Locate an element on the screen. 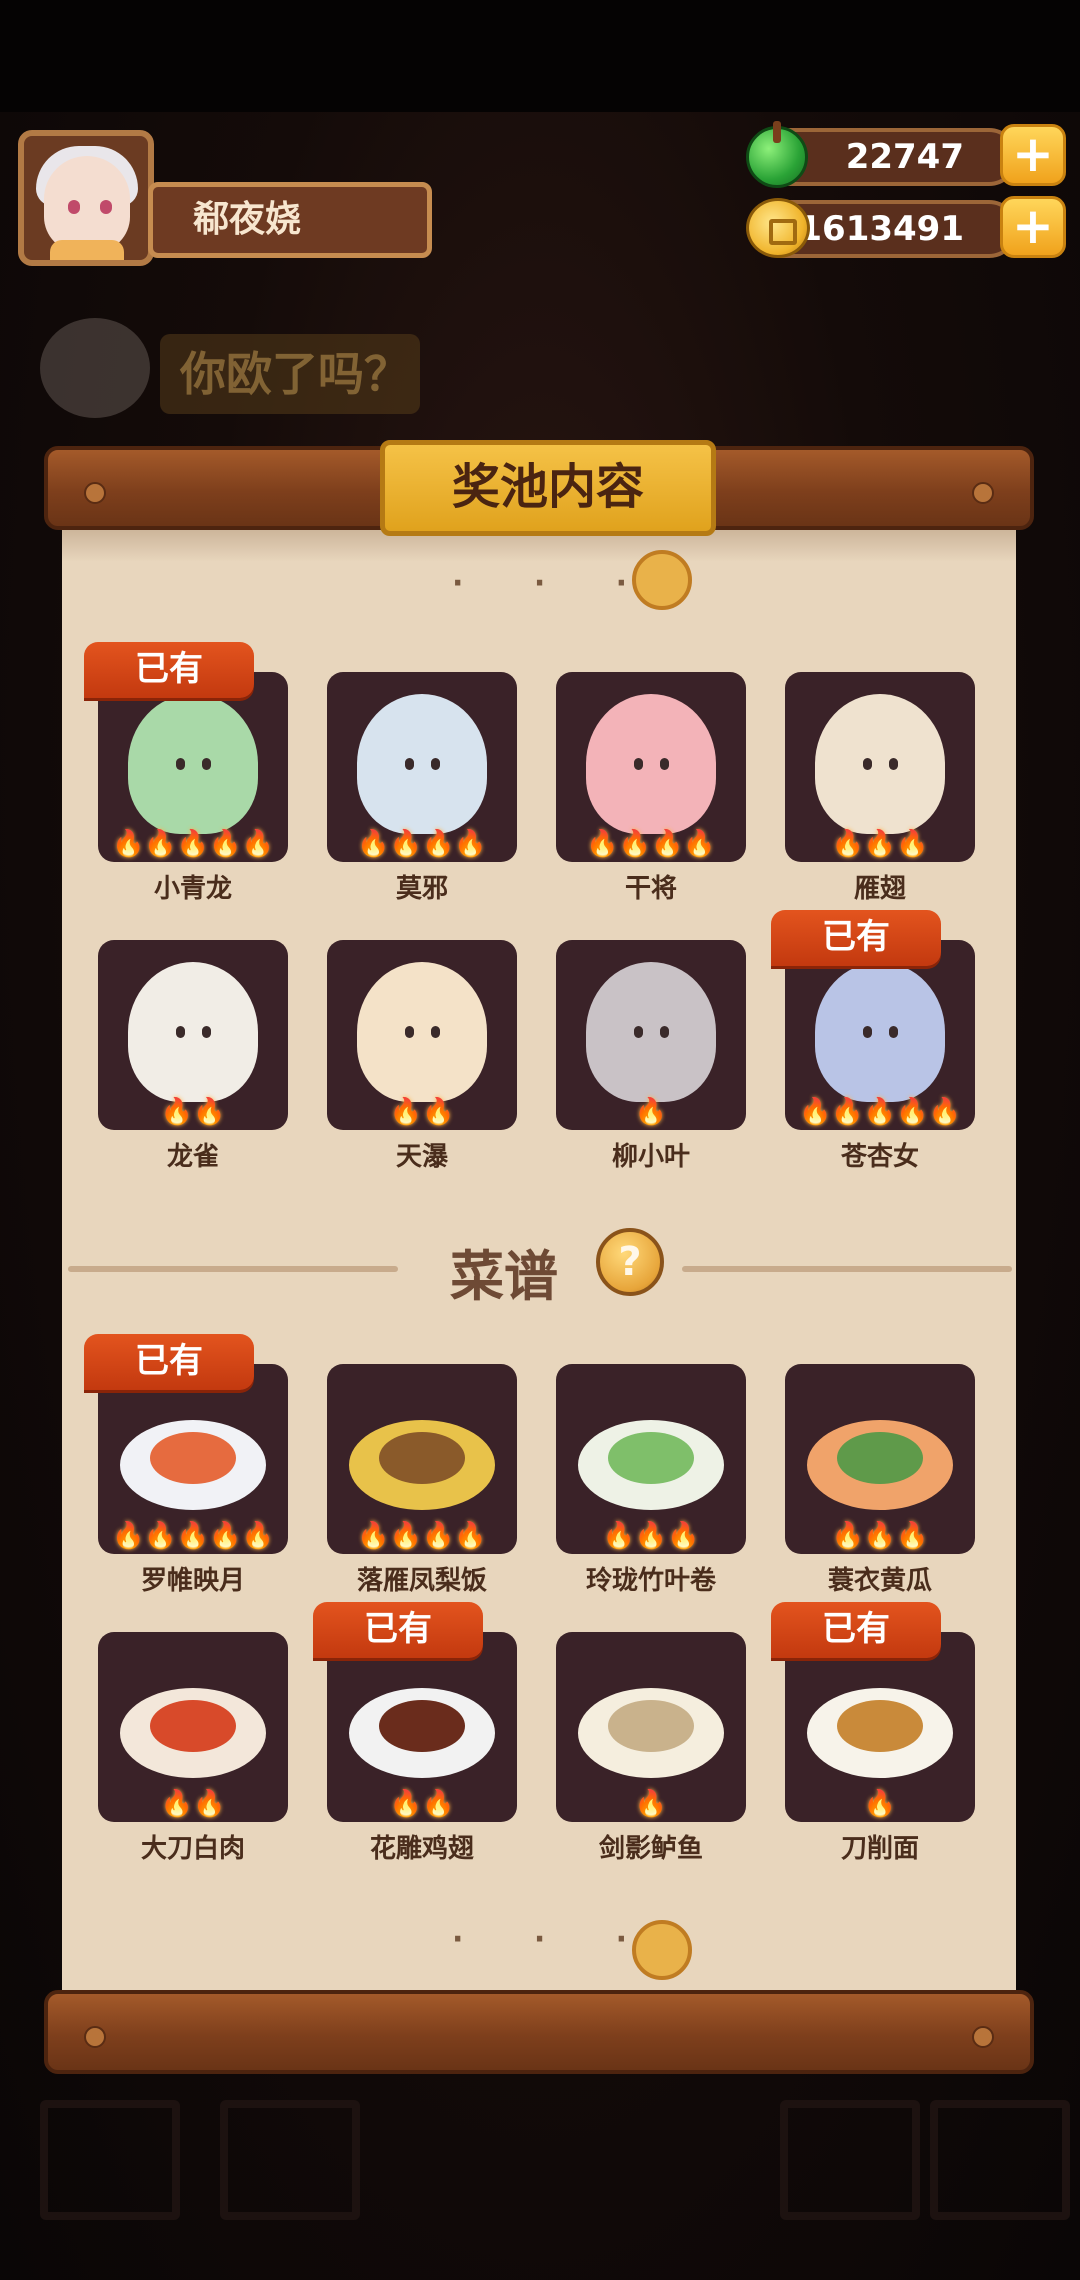 This screenshot has height=2280, width=1080. divider-right is located at coordinates (847, 1269).